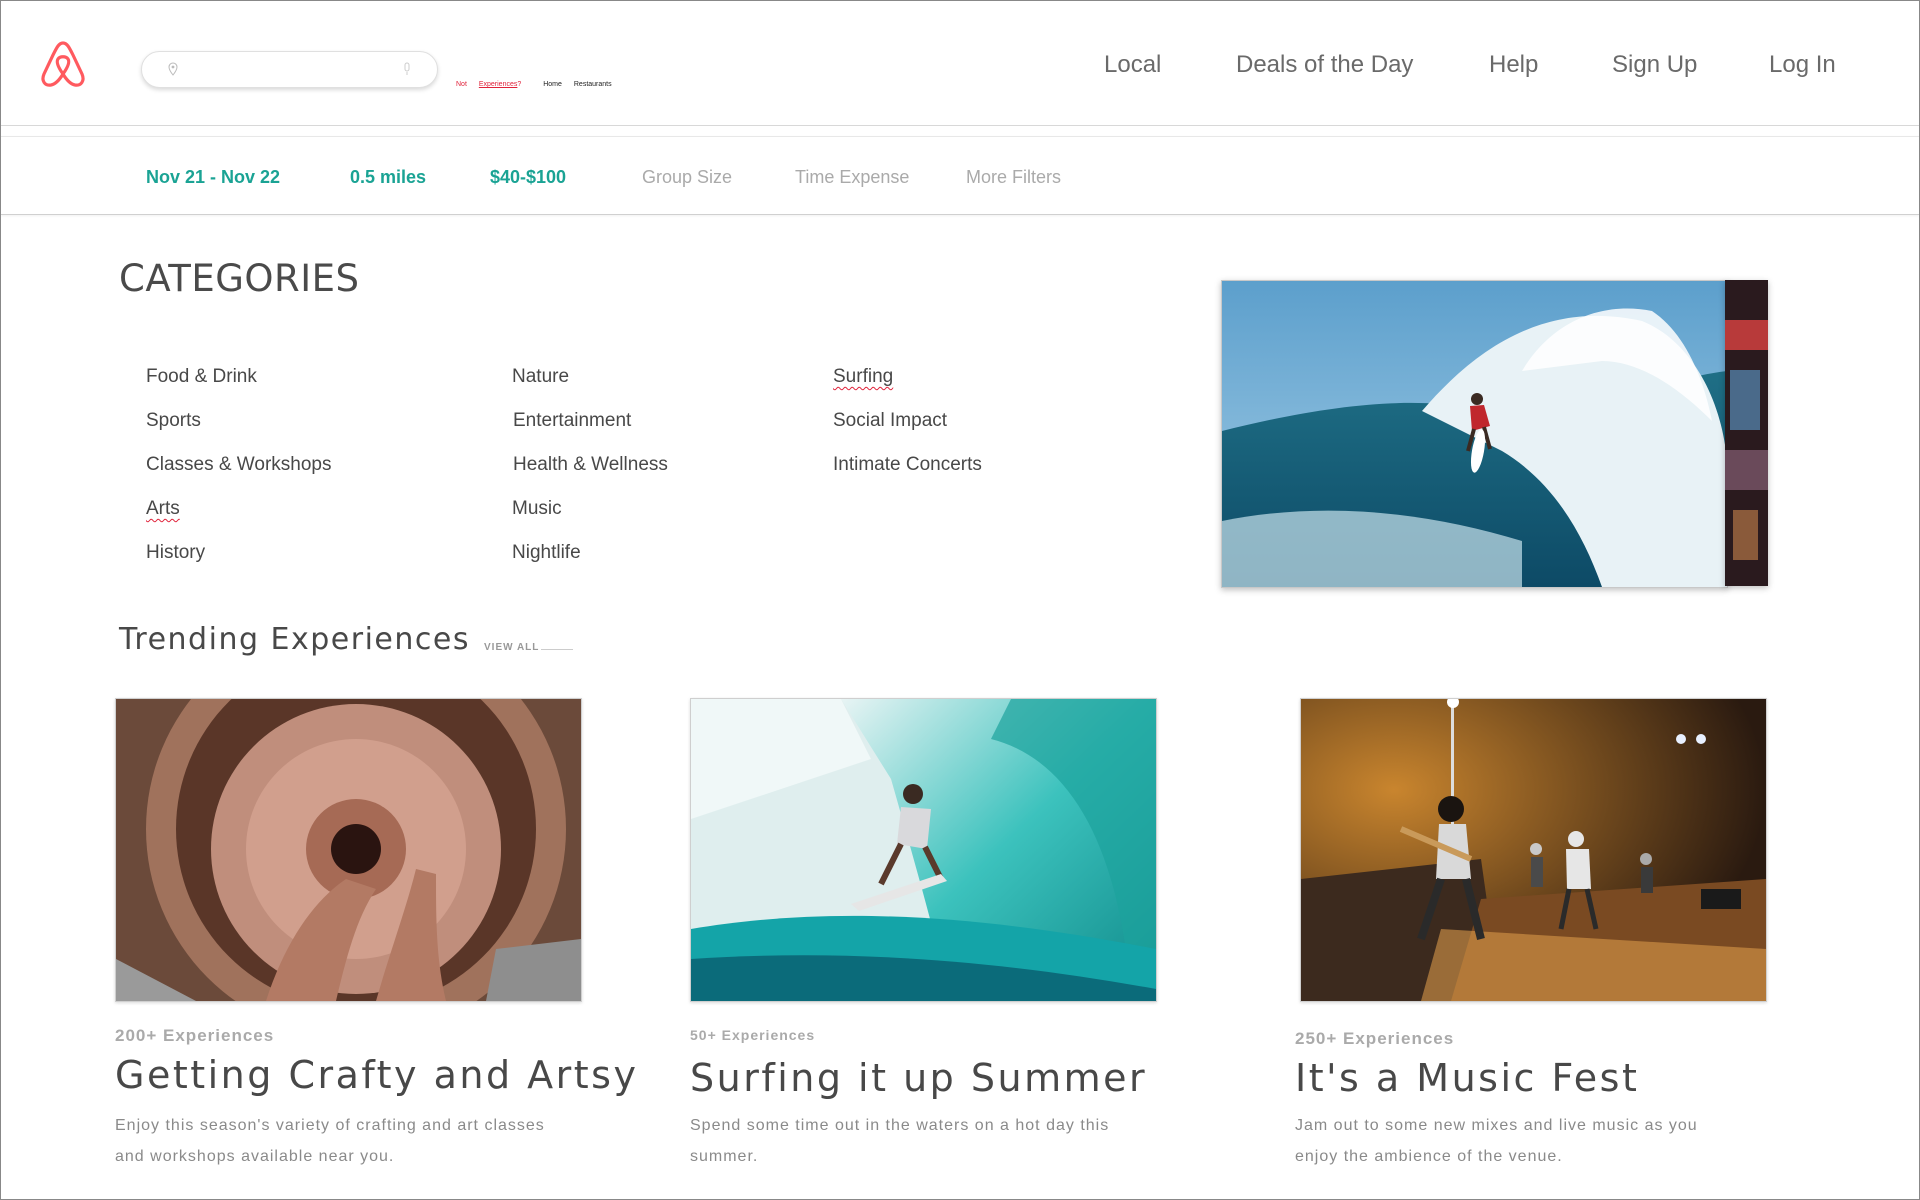 This screenshot has height=1200, width=1920. What do you see at coordinates (239, 278) in the screenshot?
I see `categories-heading: CATEGORIES` at bounding box center [239, 278].